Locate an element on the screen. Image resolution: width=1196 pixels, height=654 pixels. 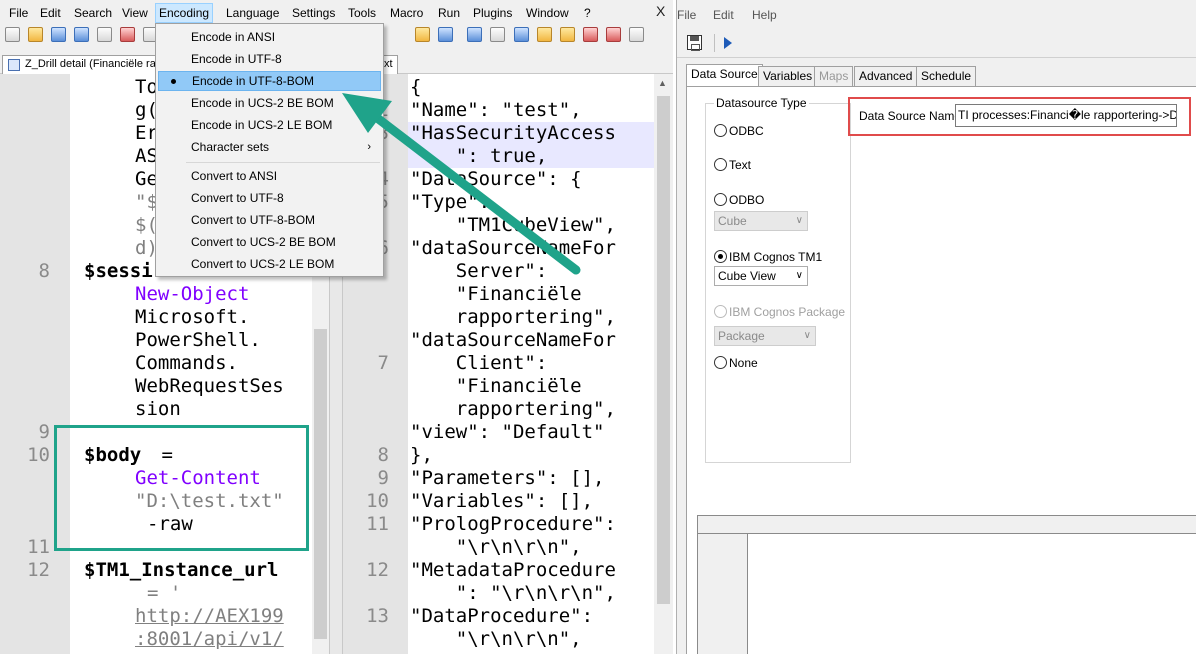
grid-row-header is located at coordinates (723, 585).